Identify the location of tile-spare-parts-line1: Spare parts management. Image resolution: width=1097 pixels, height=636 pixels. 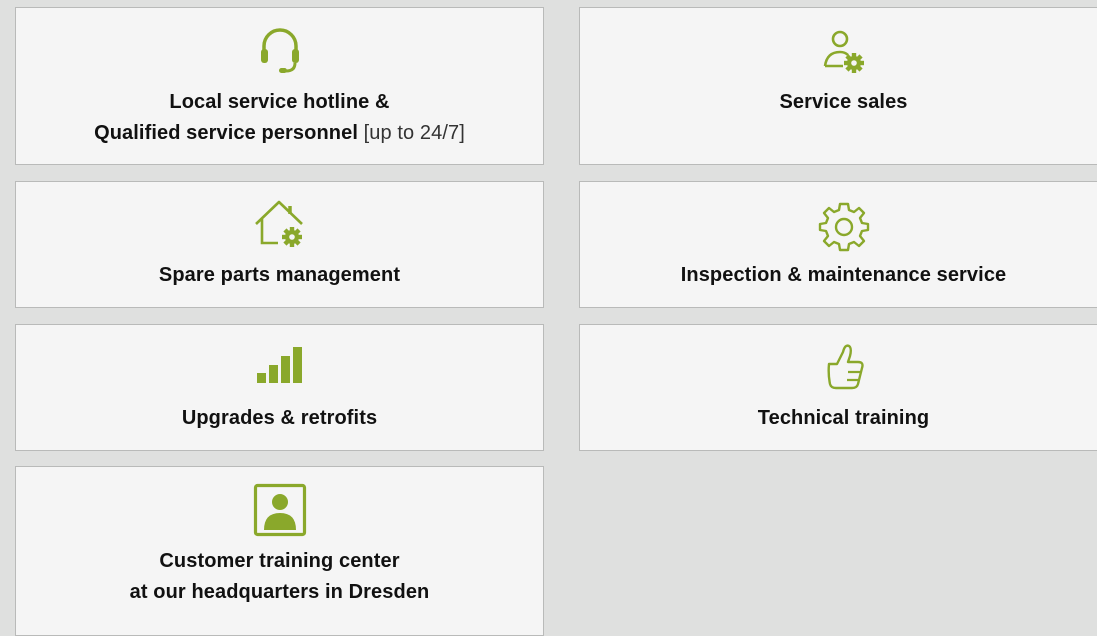
(279, 275).